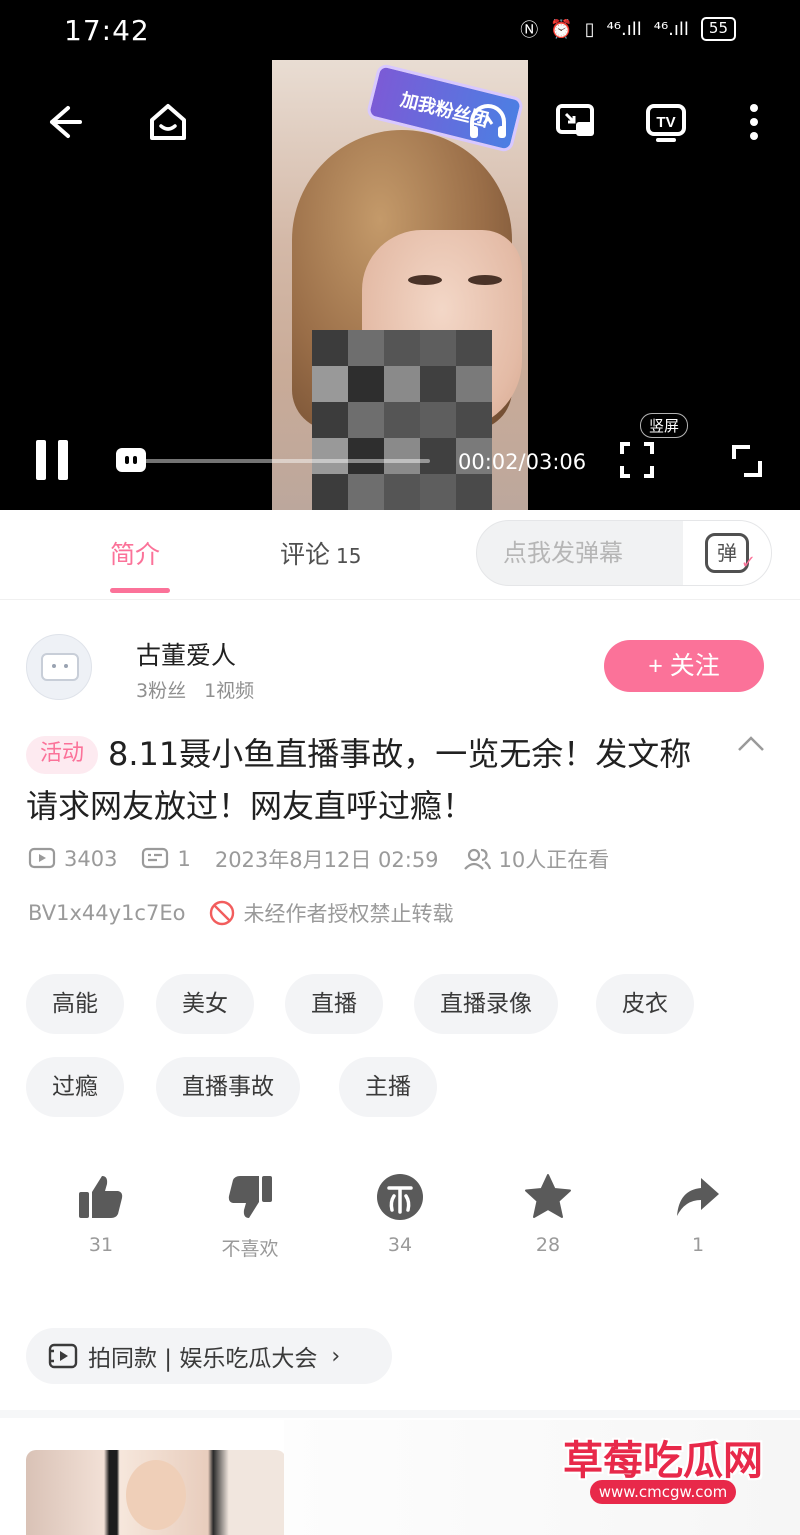 The width and height of the screenshot is (800, 1535). I want to click on favorite-button: 28, so click(548, 1214).